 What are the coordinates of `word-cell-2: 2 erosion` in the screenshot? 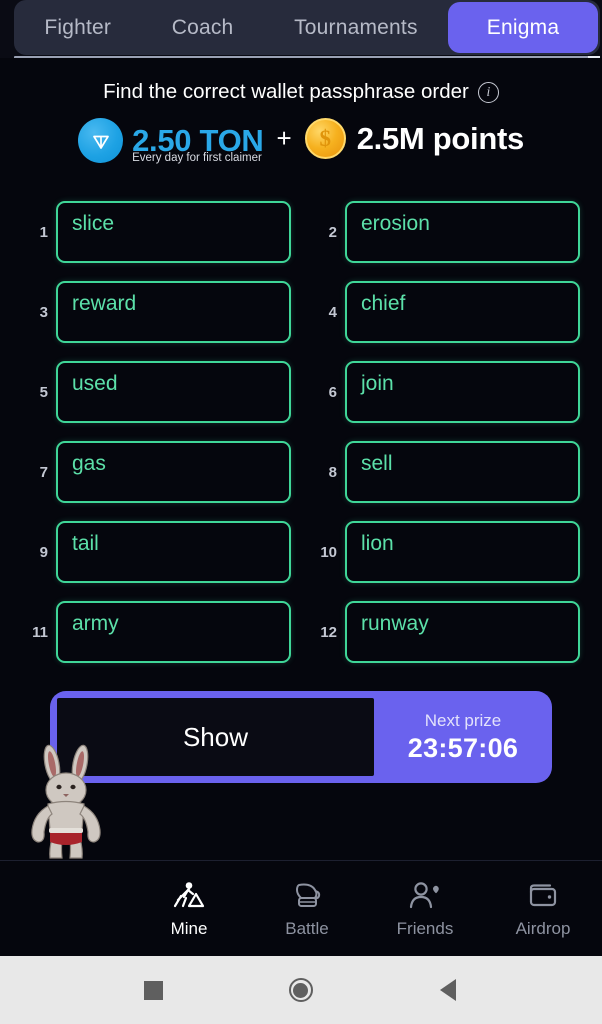 It's located at (445, 232).